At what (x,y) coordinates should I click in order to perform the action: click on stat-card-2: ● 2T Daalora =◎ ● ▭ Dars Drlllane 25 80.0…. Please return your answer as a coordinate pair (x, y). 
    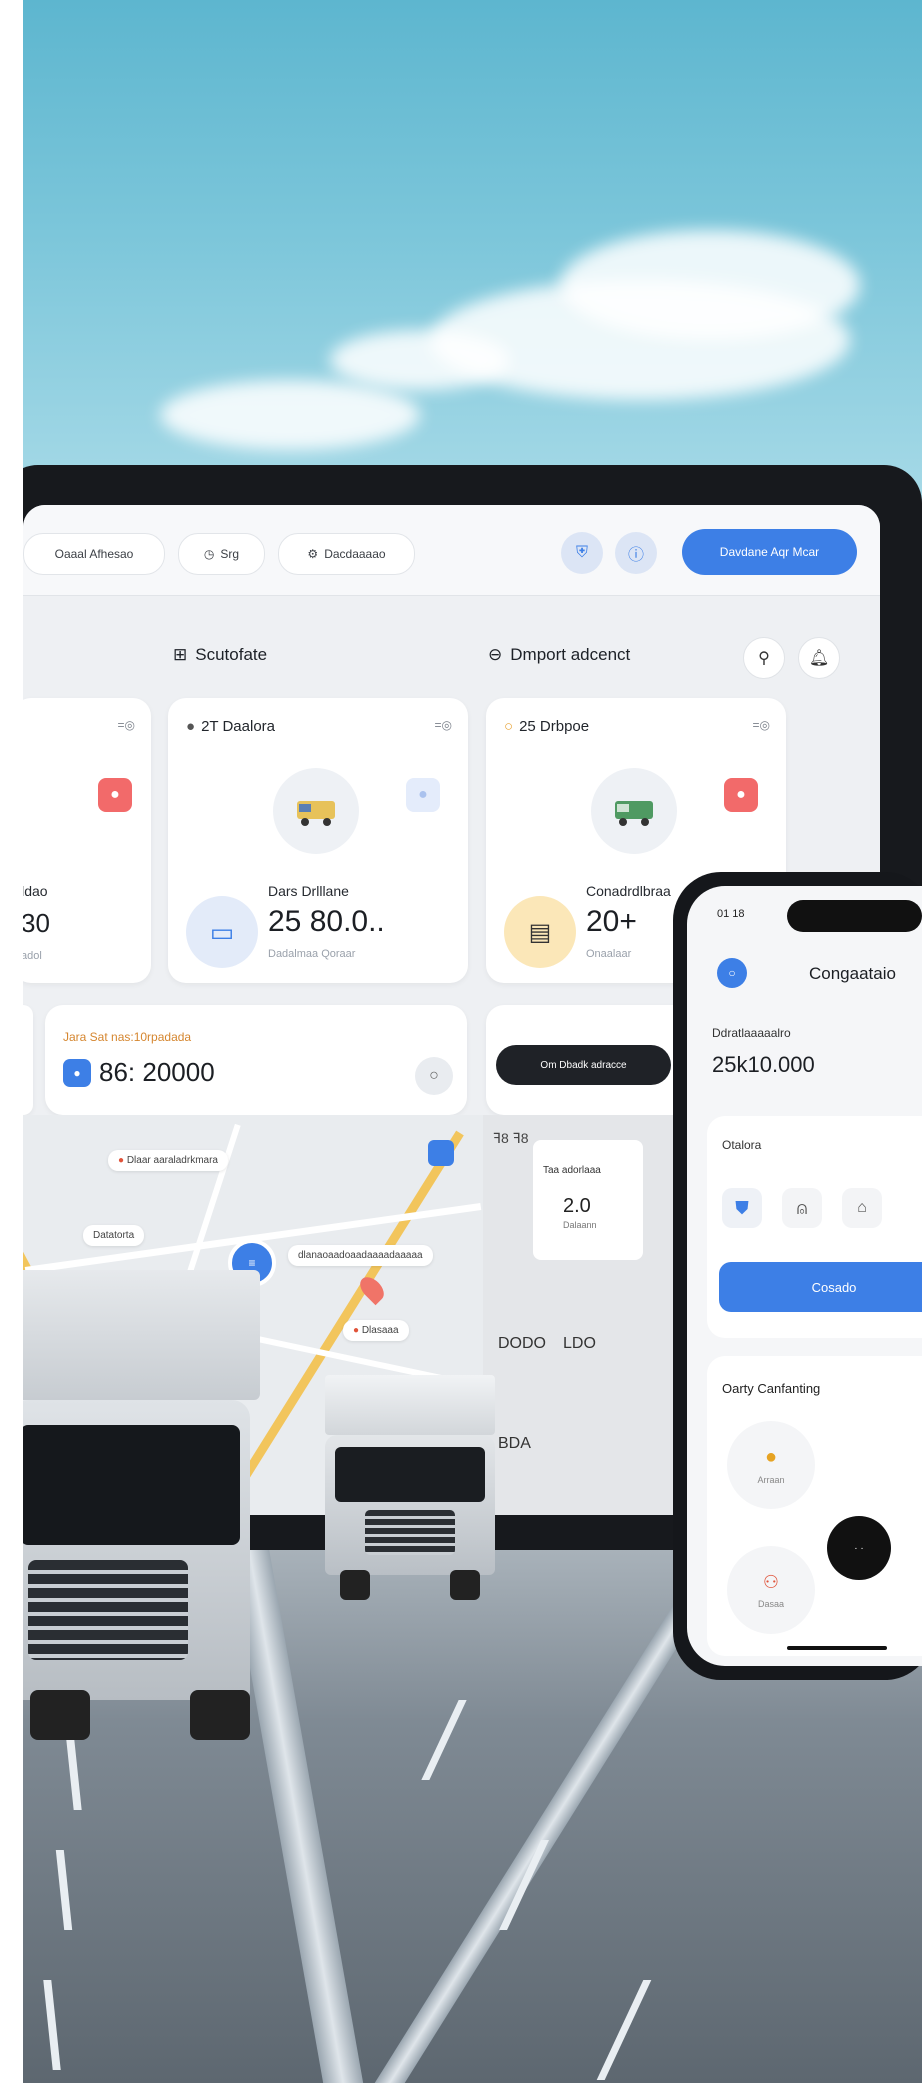
    Looking at the image, I should click on (318, 840).